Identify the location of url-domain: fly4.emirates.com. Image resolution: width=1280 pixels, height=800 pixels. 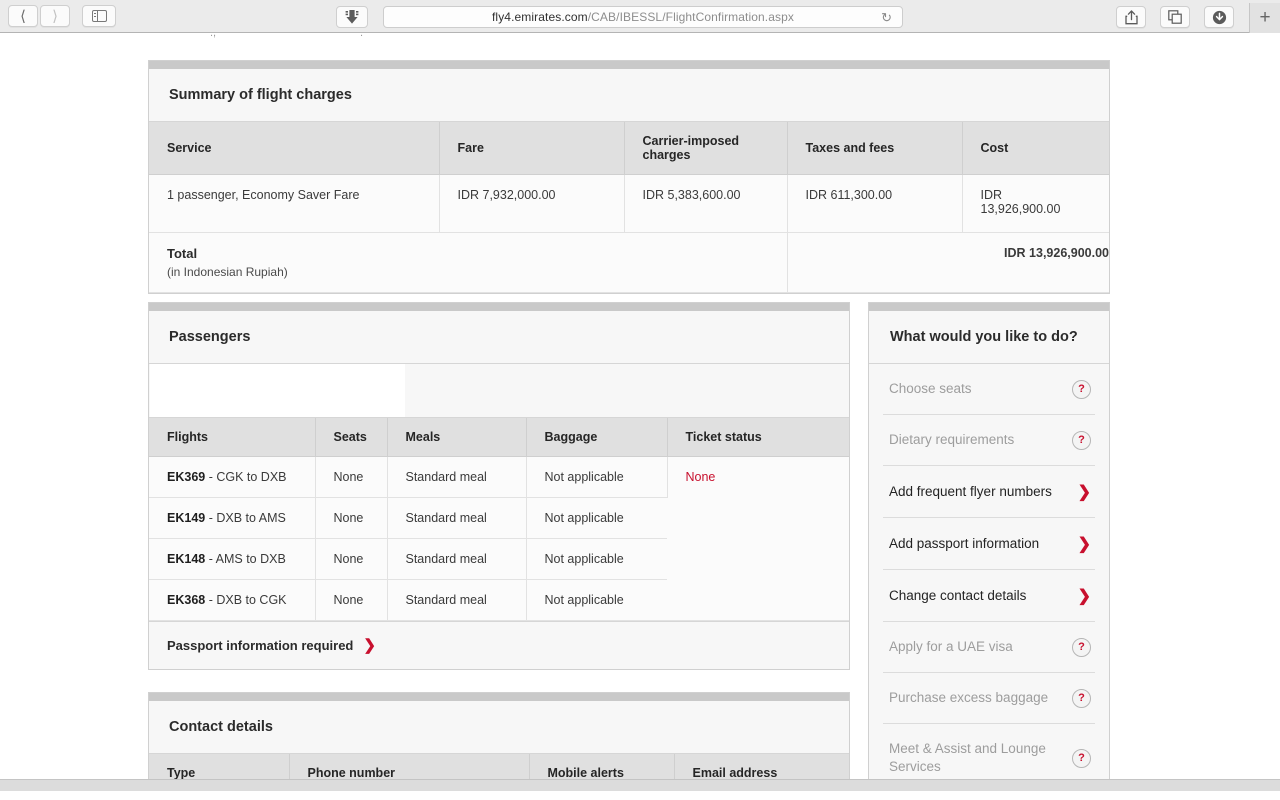
(540, 17).